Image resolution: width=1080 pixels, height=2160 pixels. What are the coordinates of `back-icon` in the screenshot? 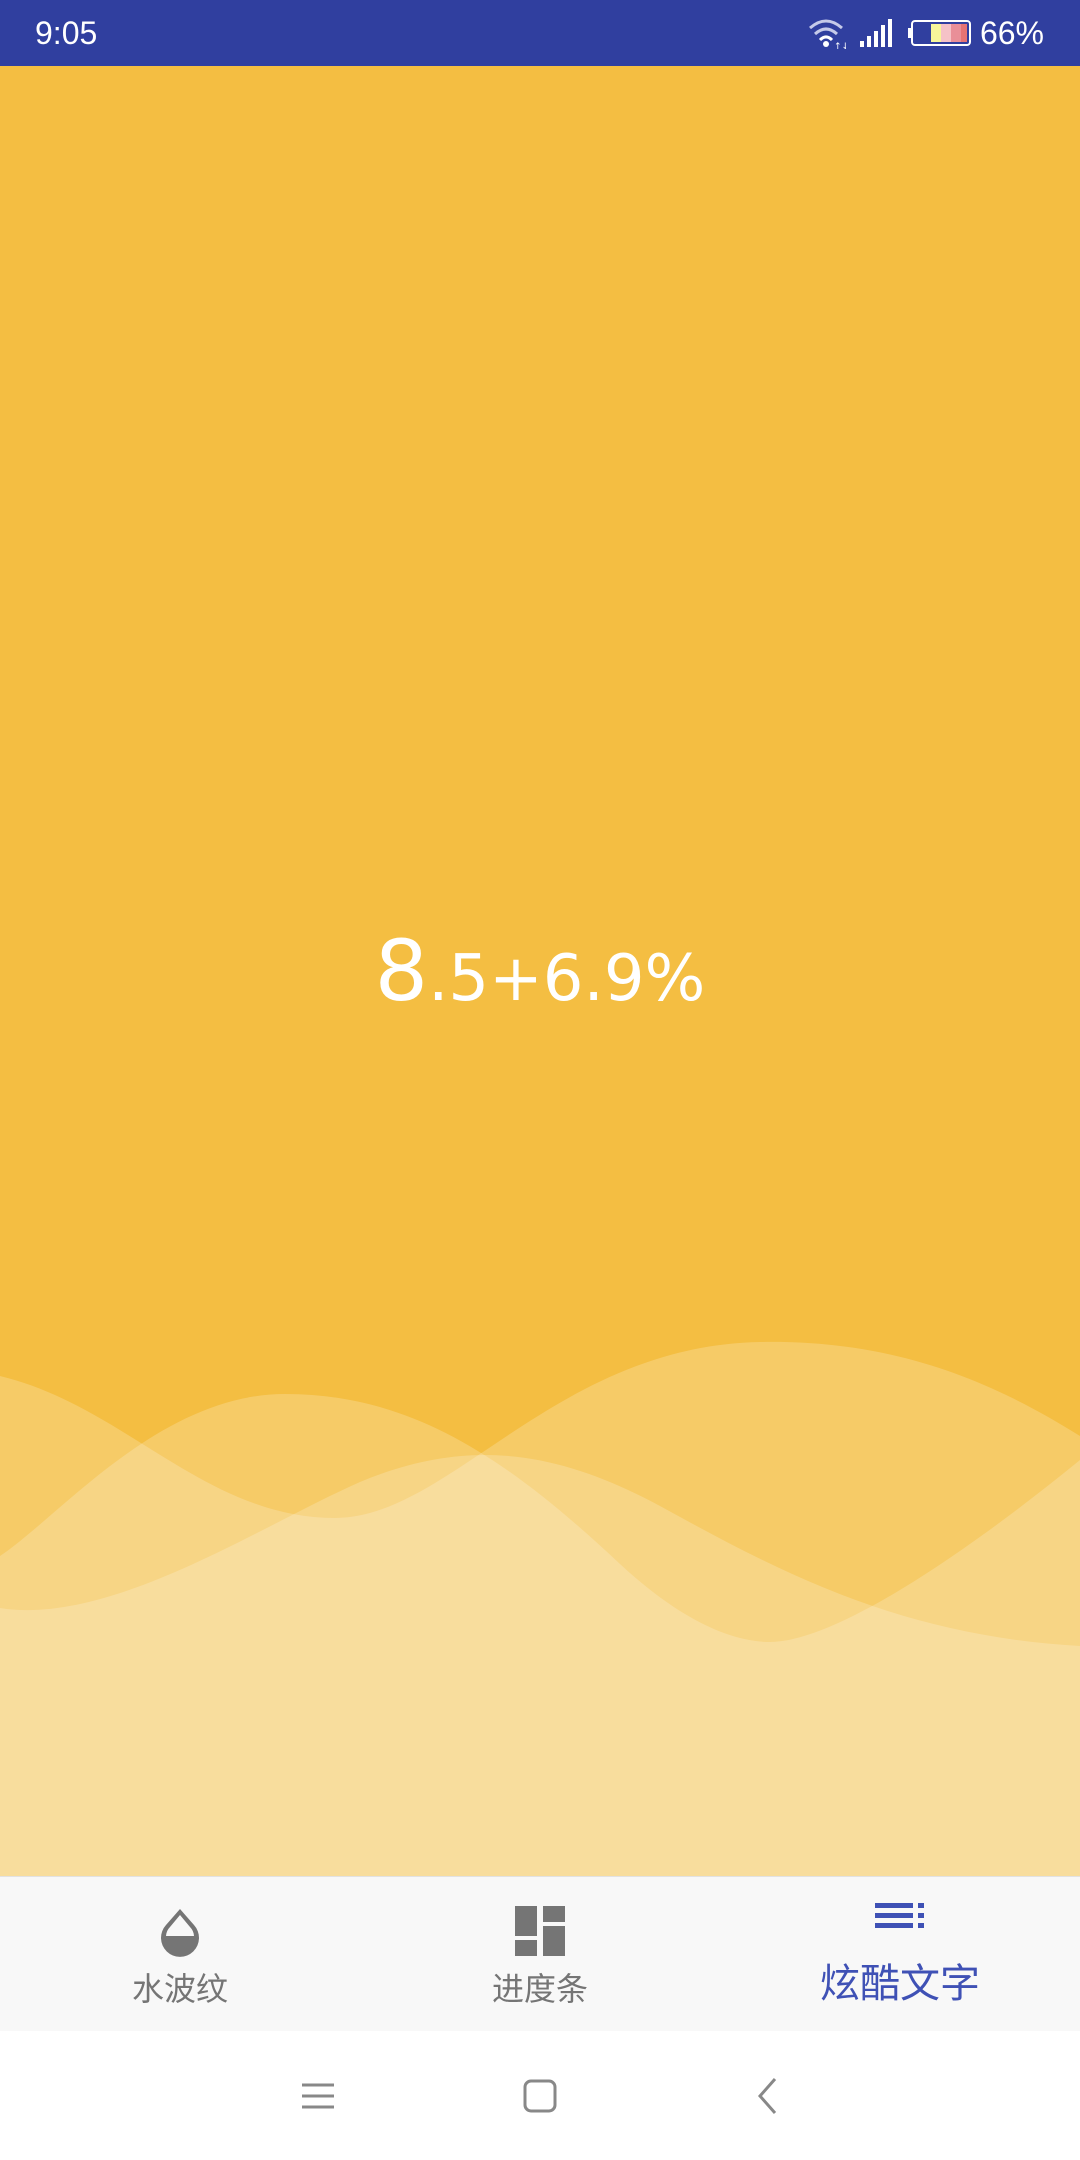 It's located at (768, 2096).